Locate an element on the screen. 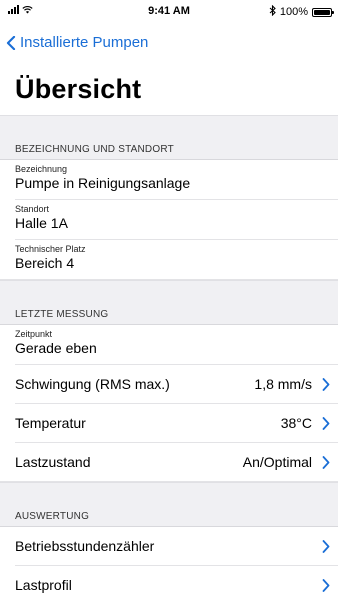  row-load-profile: Lastprofil is located at coordinates (169, 579).